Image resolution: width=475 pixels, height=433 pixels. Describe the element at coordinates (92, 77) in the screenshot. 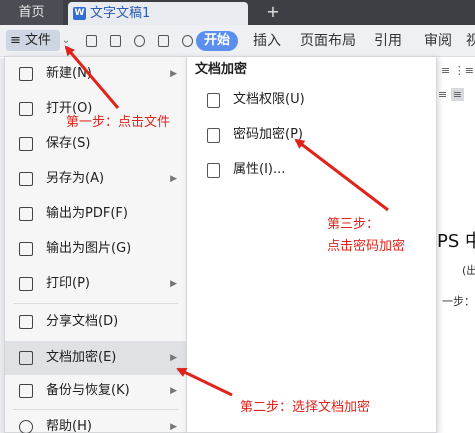

I see `step1-arrow` at that location.